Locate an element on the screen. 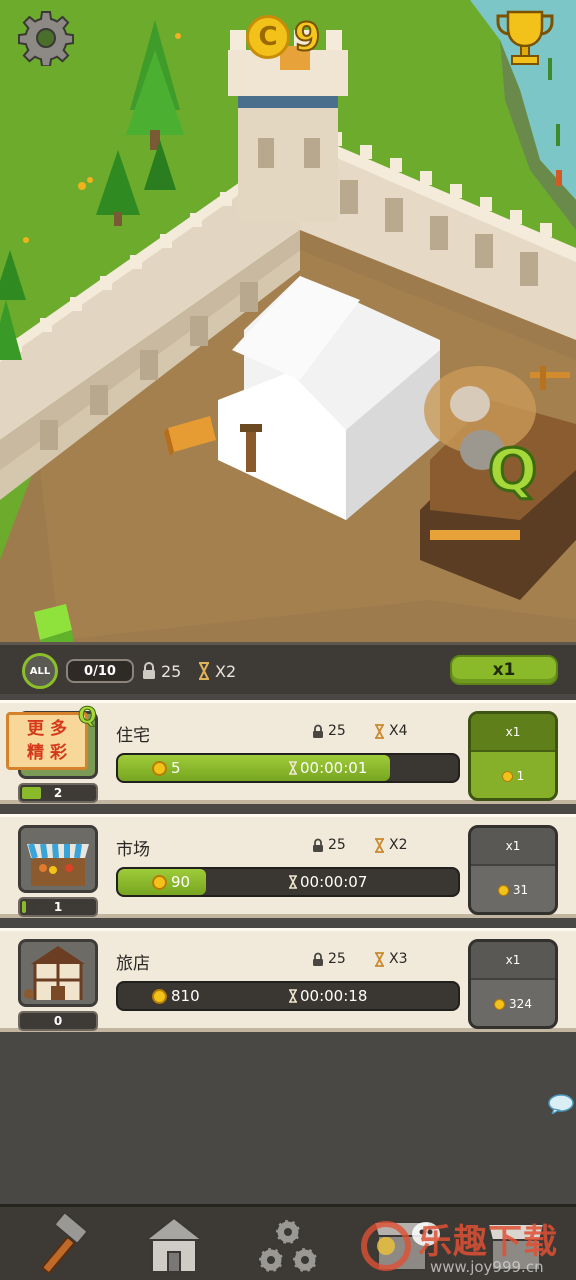  production-timer: 00:00:18 is located at coordinates (327, 996).